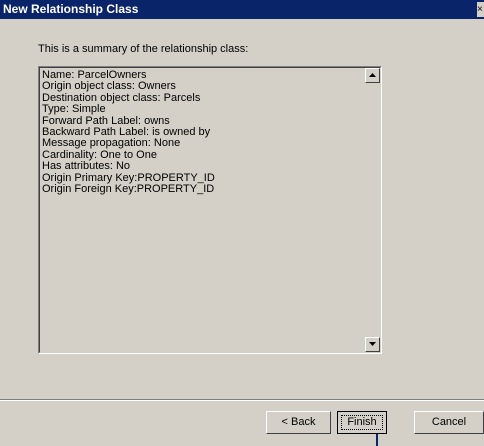 The height and width of the screenshot is (446, 484). I want to click on summary-line-type: Type: Simple, so click(74, 109).